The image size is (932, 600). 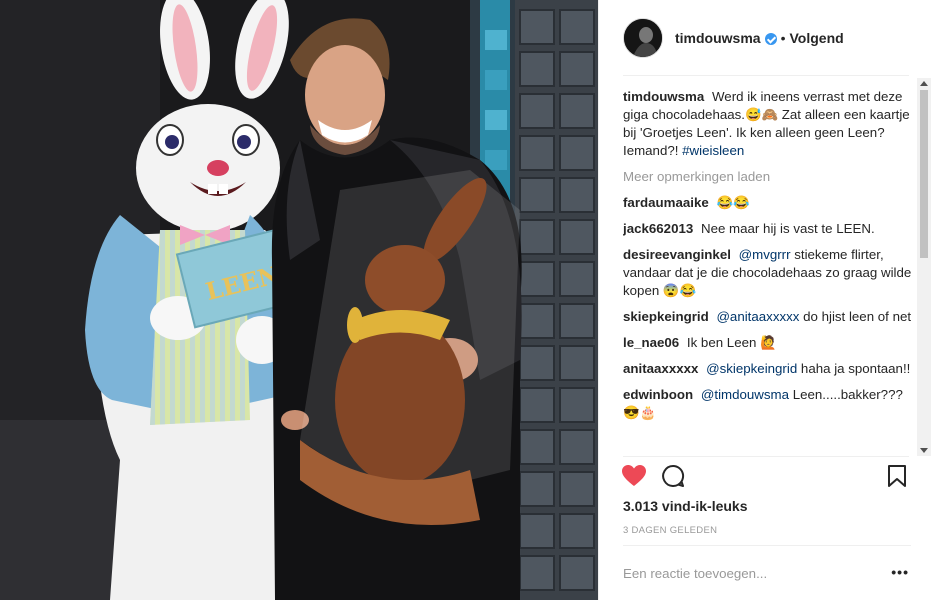 What do you see at coordinates (767, 478) in the screenshot?
I see `action-bar` at bounding box center [767, 478].